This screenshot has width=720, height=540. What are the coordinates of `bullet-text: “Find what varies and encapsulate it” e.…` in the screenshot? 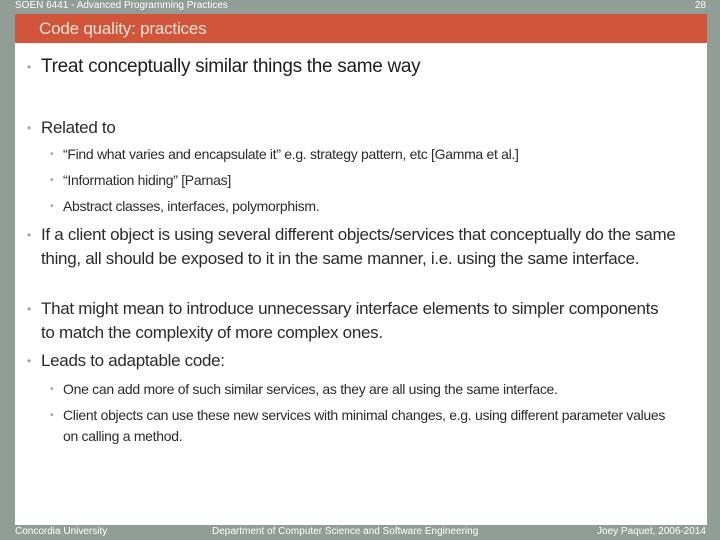 It's located at (291, 154).